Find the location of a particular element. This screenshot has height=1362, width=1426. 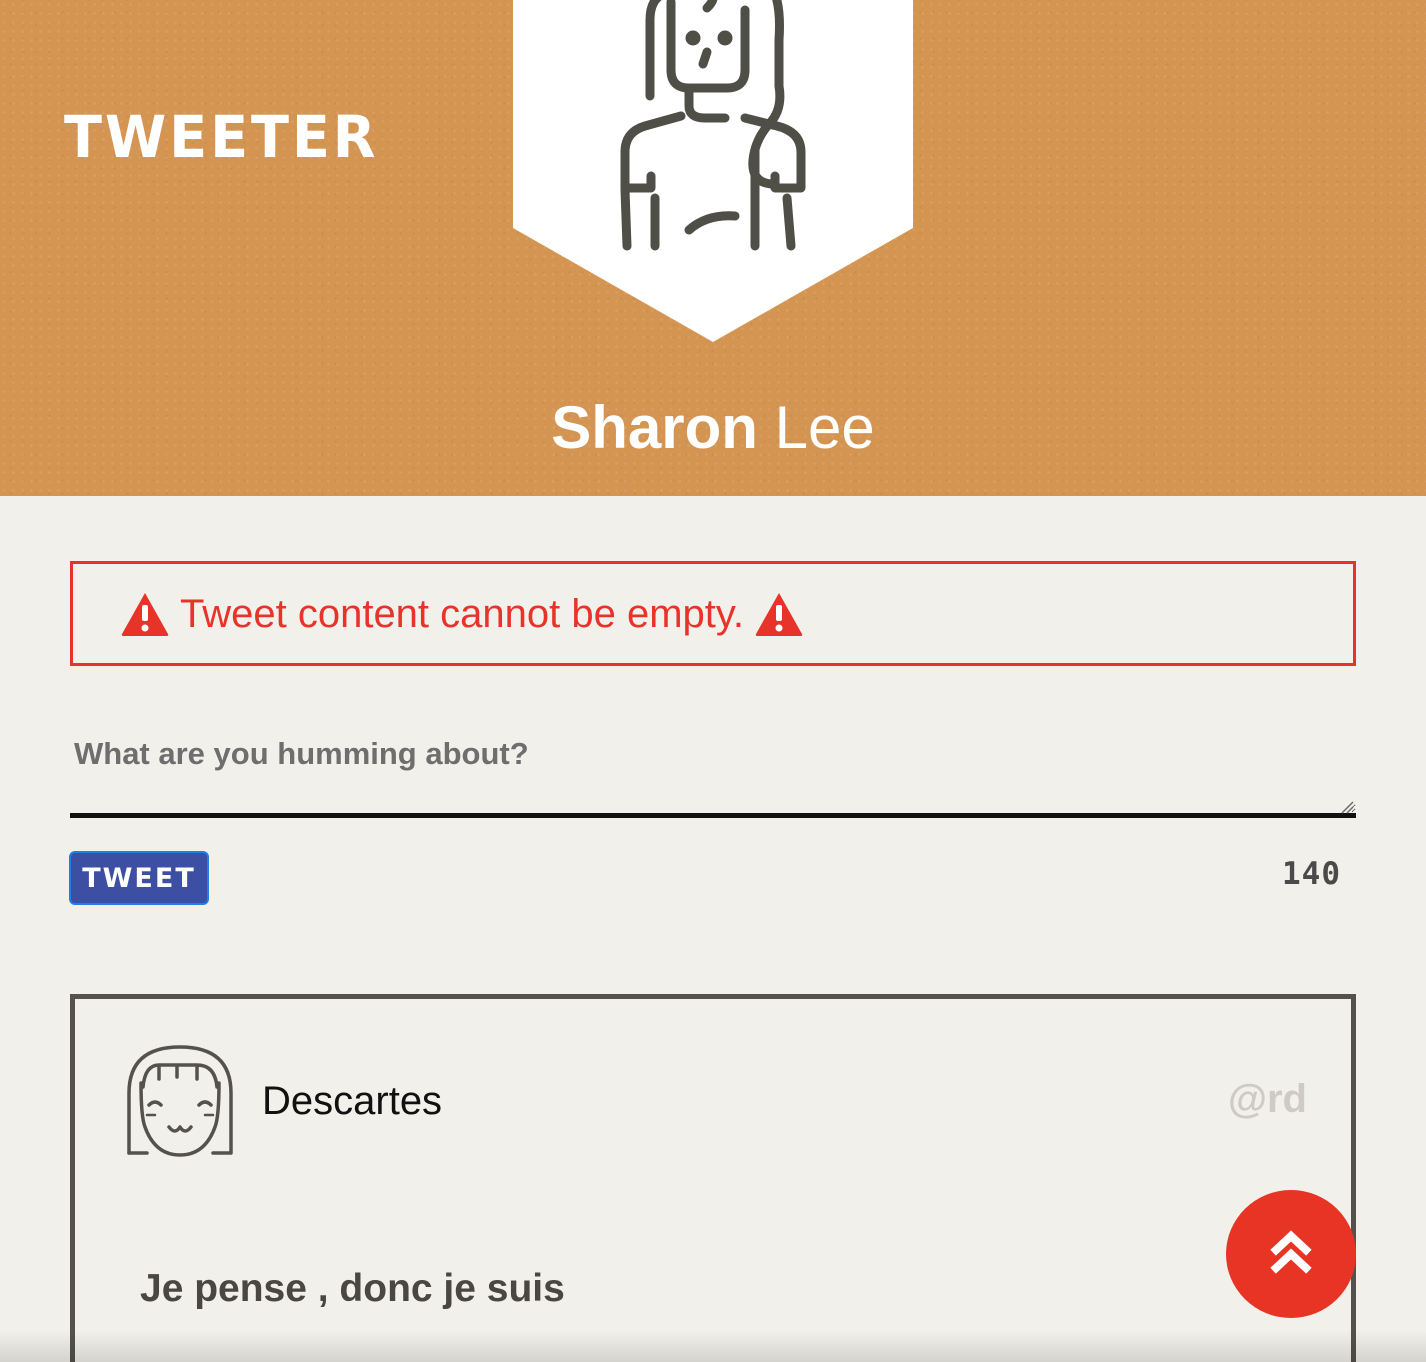

tweet-author-name: Descartes is located at coordinates (352, 1101).